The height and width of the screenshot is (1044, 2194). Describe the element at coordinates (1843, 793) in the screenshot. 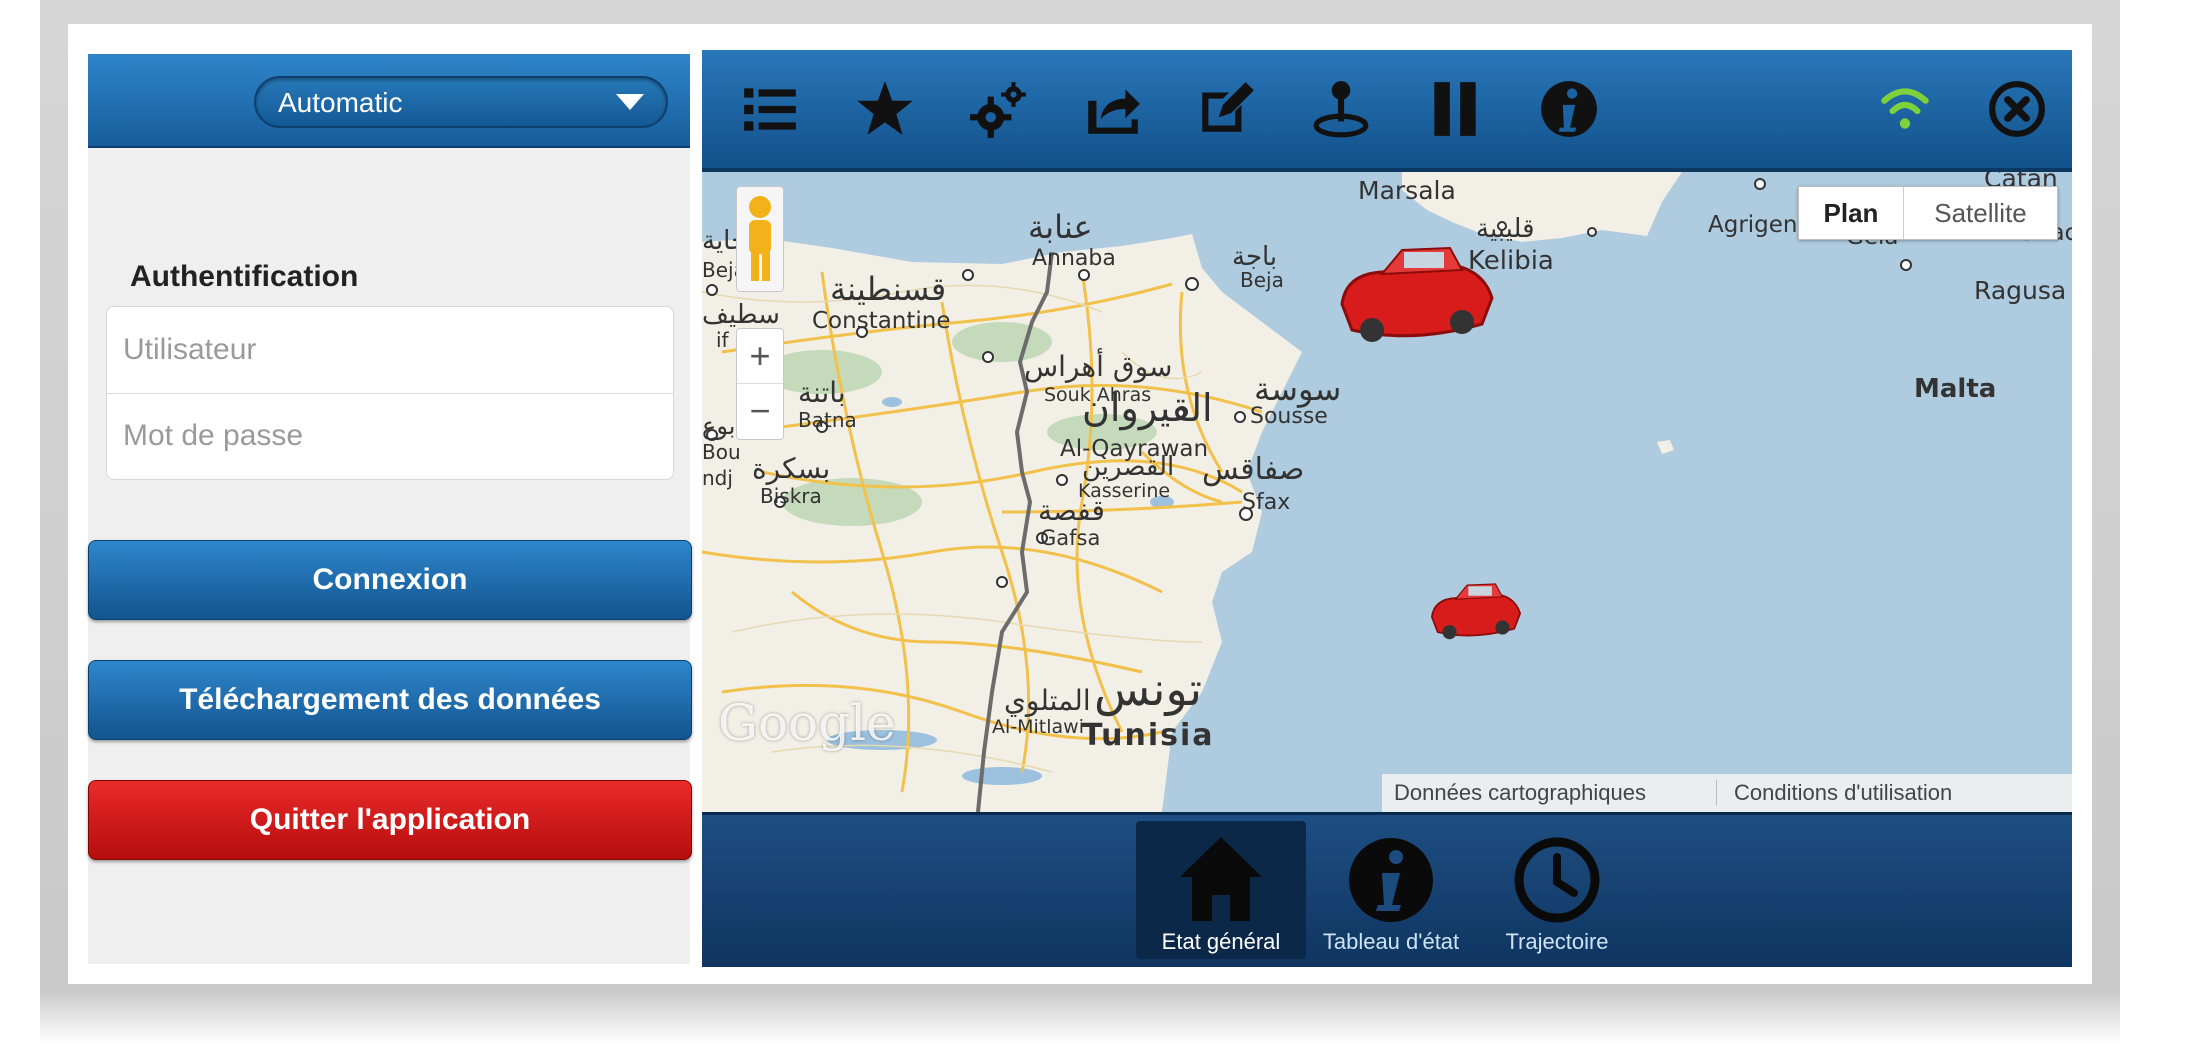

I see `map-terms-link: Conditions d'utilisation` at that location.